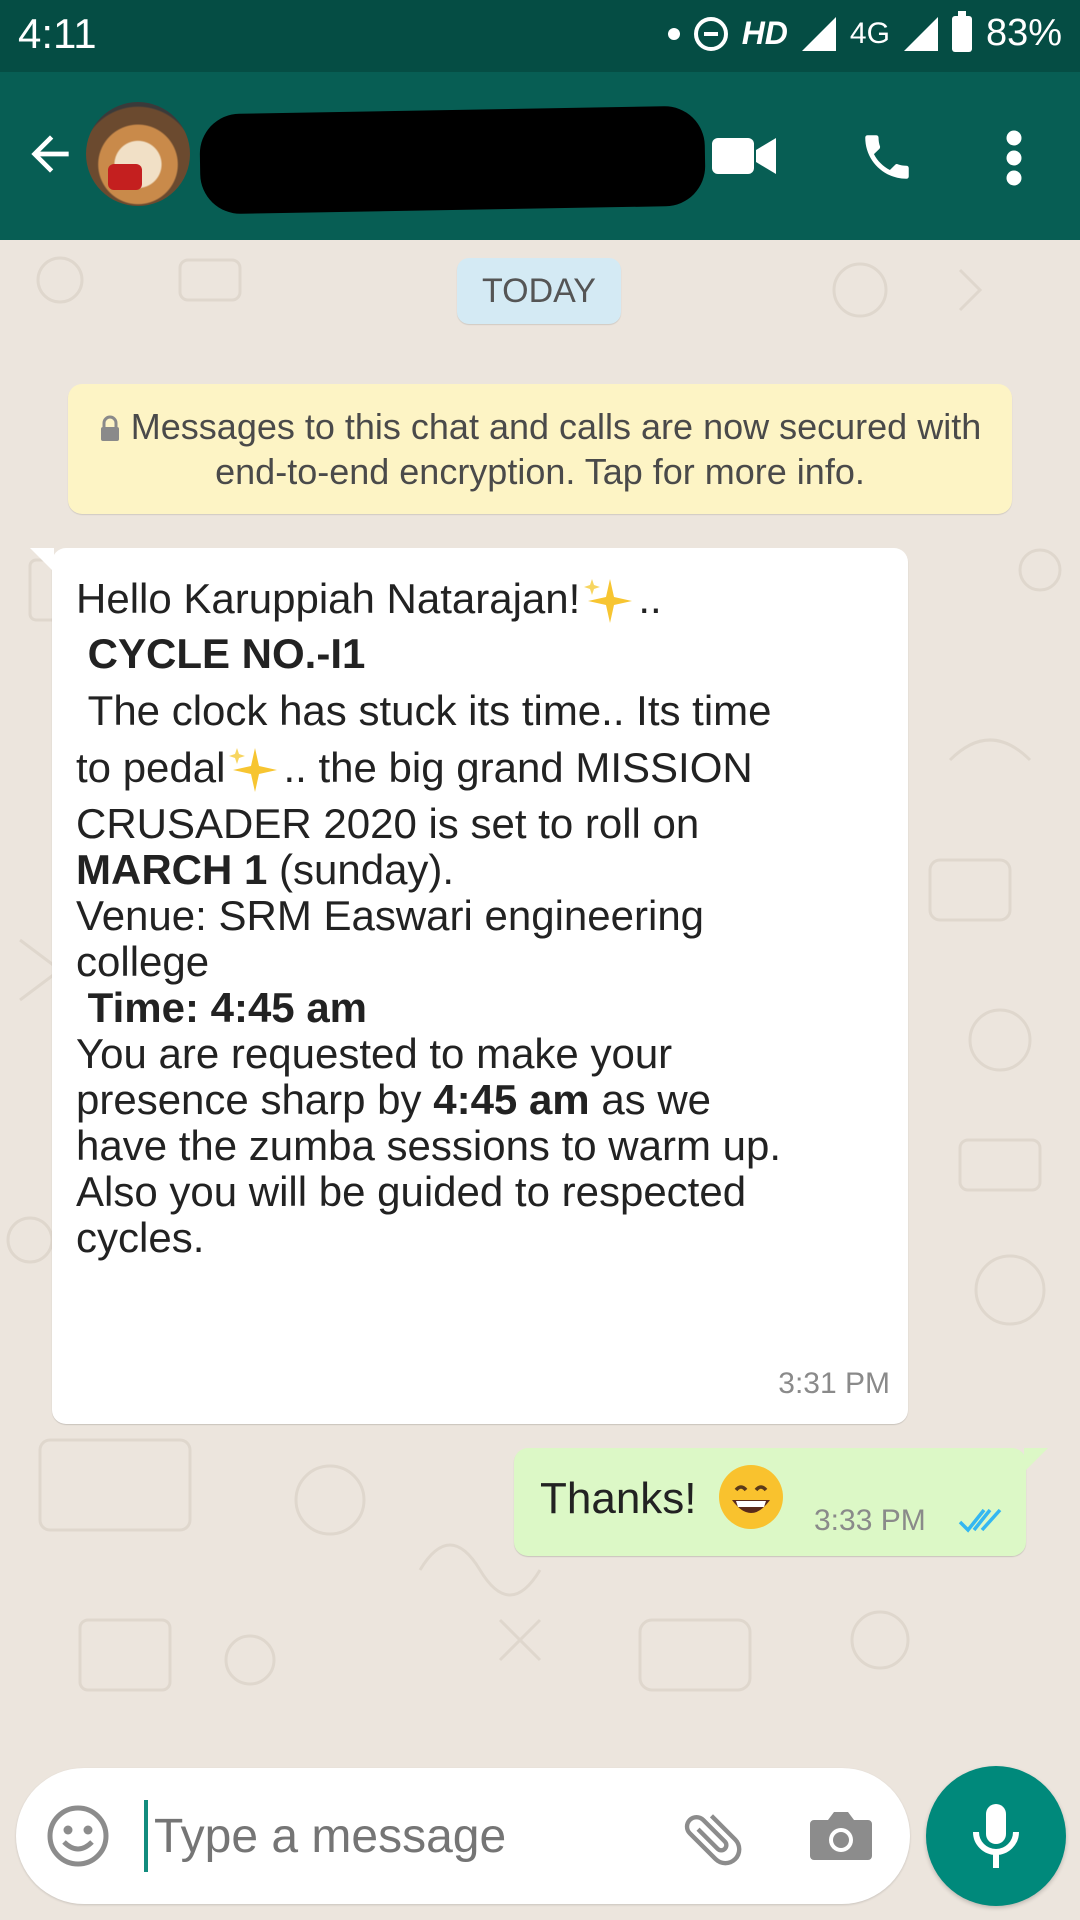 Image resolution: width=1080 pixels, height=1920 pixels. I want to click on network-type: 4G, so click(869, 33).